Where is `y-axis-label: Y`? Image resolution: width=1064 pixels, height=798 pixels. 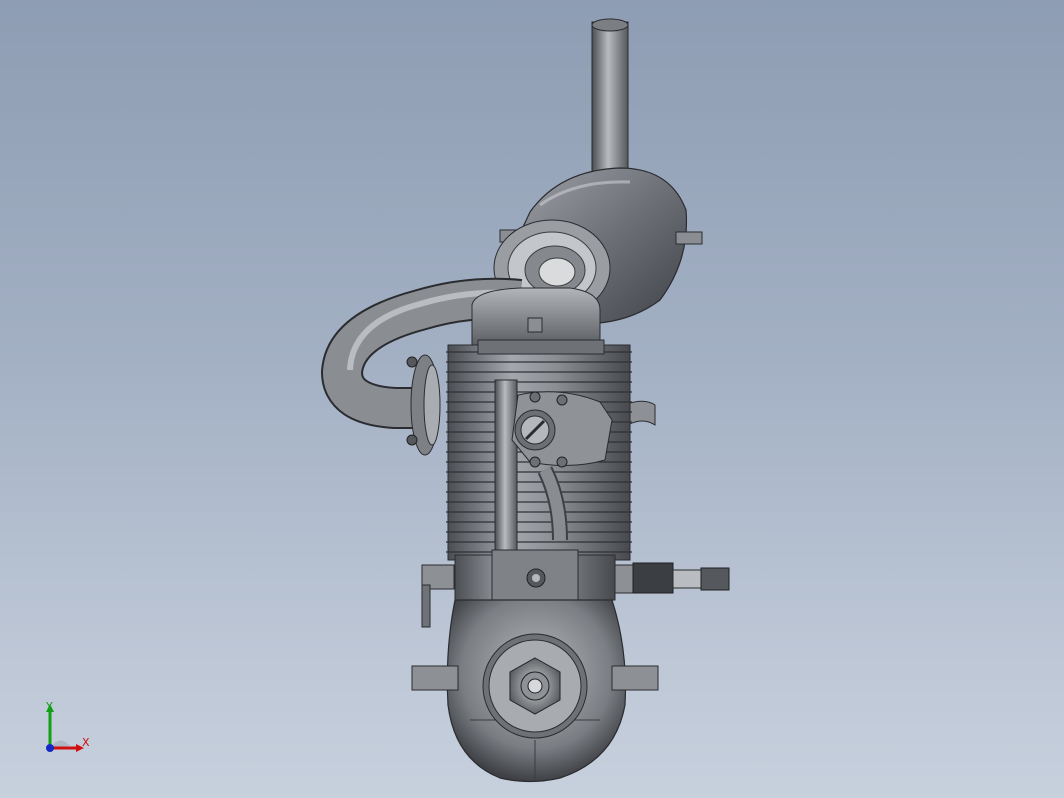
y-axis-label: Y is located at coordinates (49, 706).